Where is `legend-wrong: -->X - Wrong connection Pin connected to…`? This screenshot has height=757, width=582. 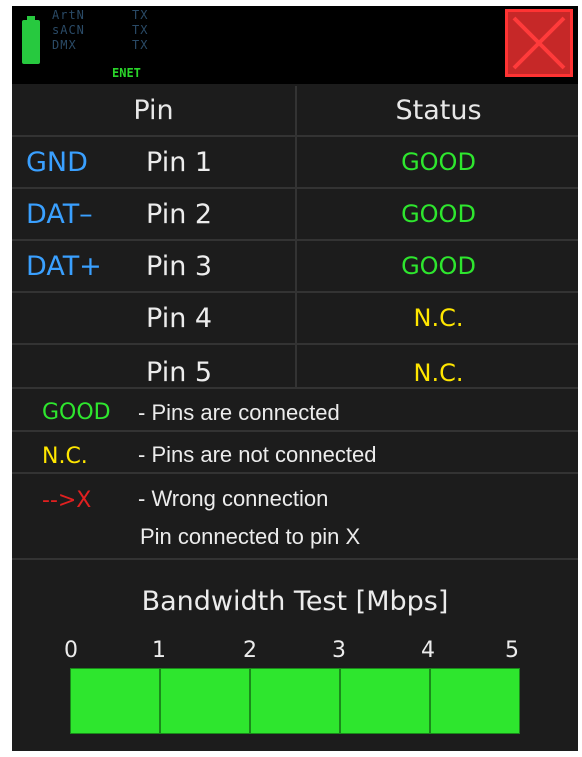
legend-wrong: -->X - Wrong connection Pin connected to… is located at coordinates (295, 517).